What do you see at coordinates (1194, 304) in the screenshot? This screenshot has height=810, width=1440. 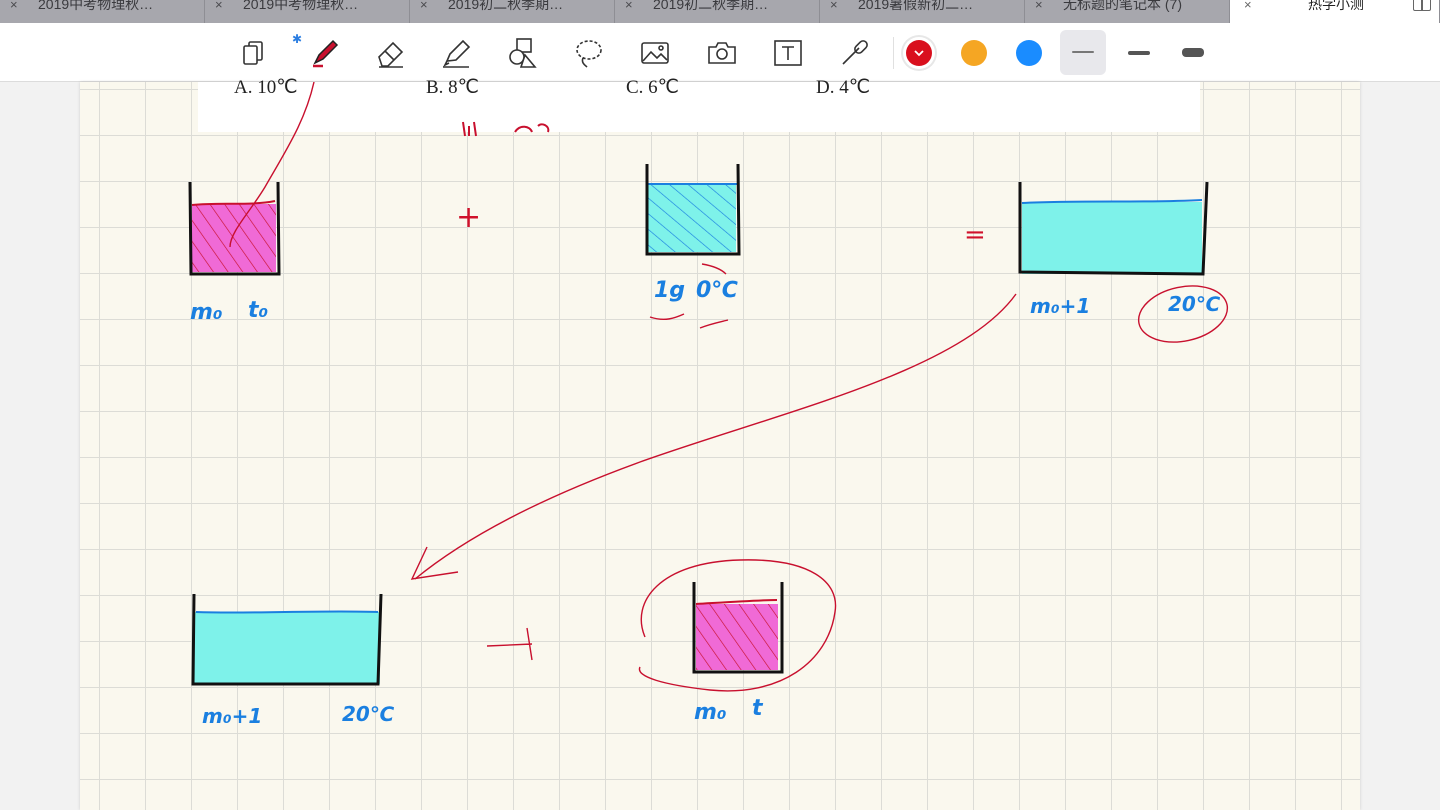 I see `label-mixture-temp: 20℃` at bounding box center [1194, 304].